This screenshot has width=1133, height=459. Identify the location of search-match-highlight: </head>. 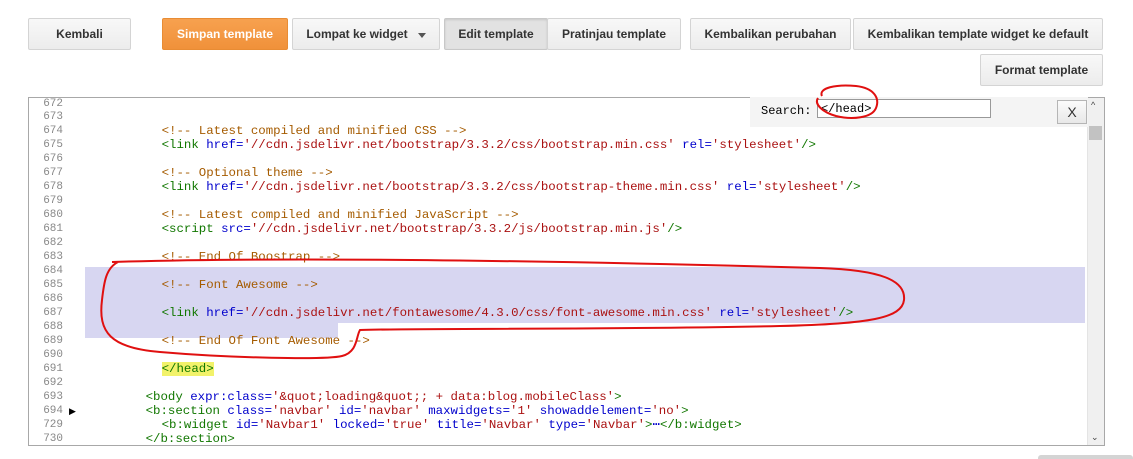
(187, 369).